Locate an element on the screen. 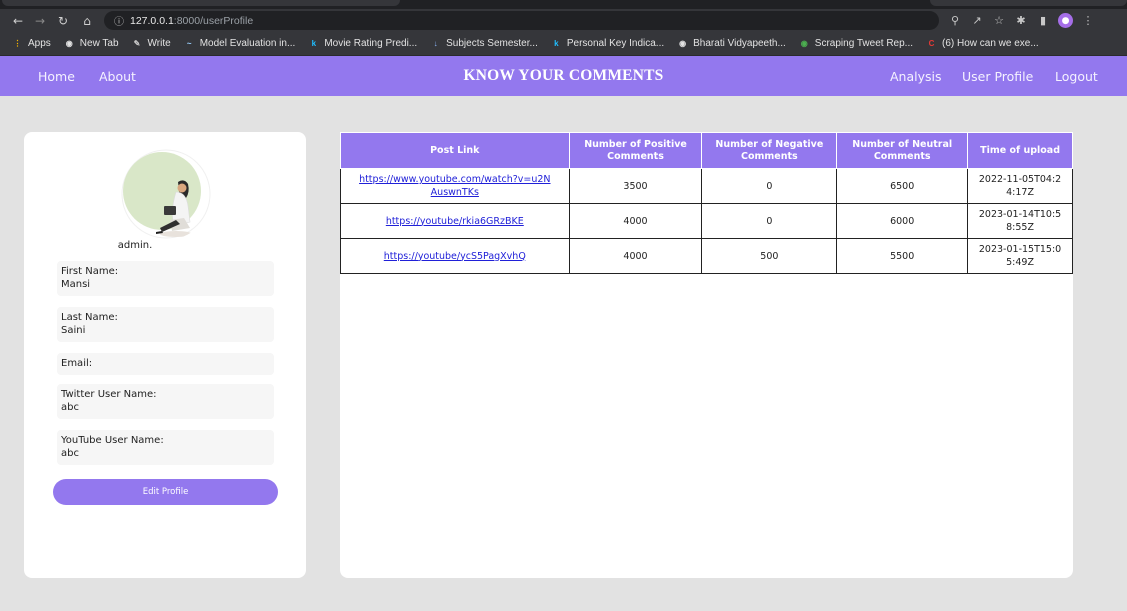 Image resolution: width=1127 pixels, height=611 pixels. profile-field-label: Twitter User Name: is located at coordinates (109, 394).